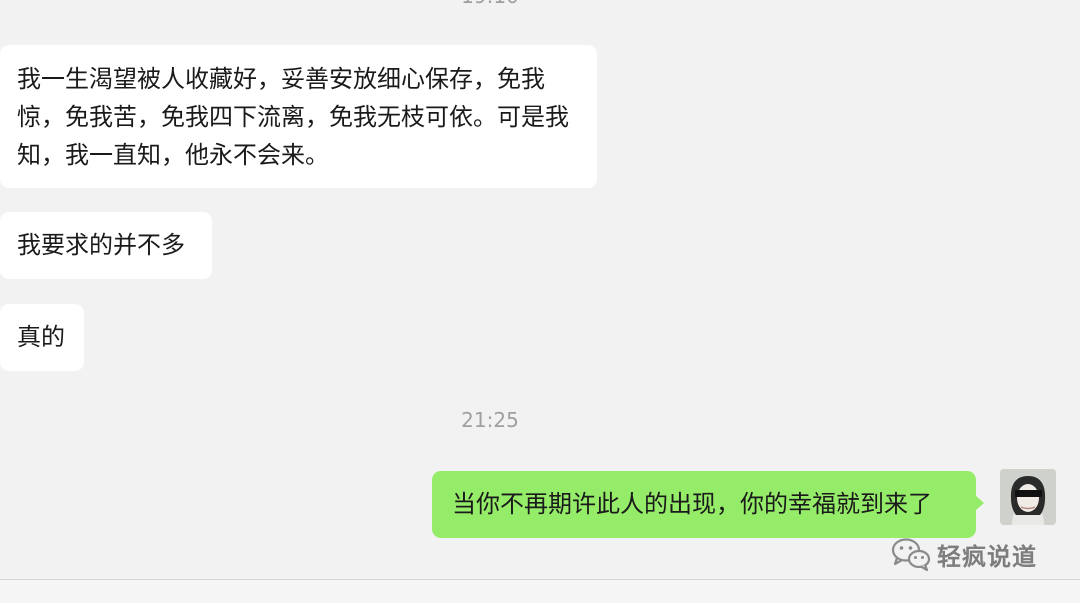 The width and height of the screenshot is (1080, 603). I want to click on avatar, so click(1028, 497).